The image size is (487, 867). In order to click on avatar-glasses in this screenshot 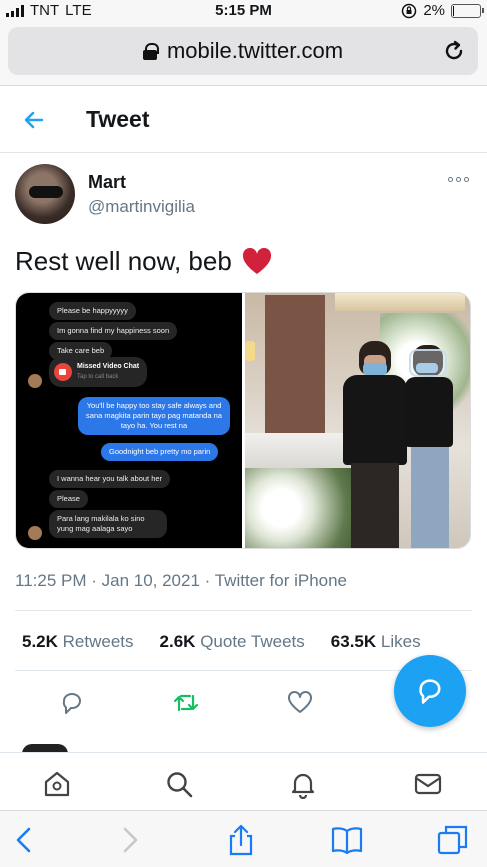, I will do `click(46, 192)`.